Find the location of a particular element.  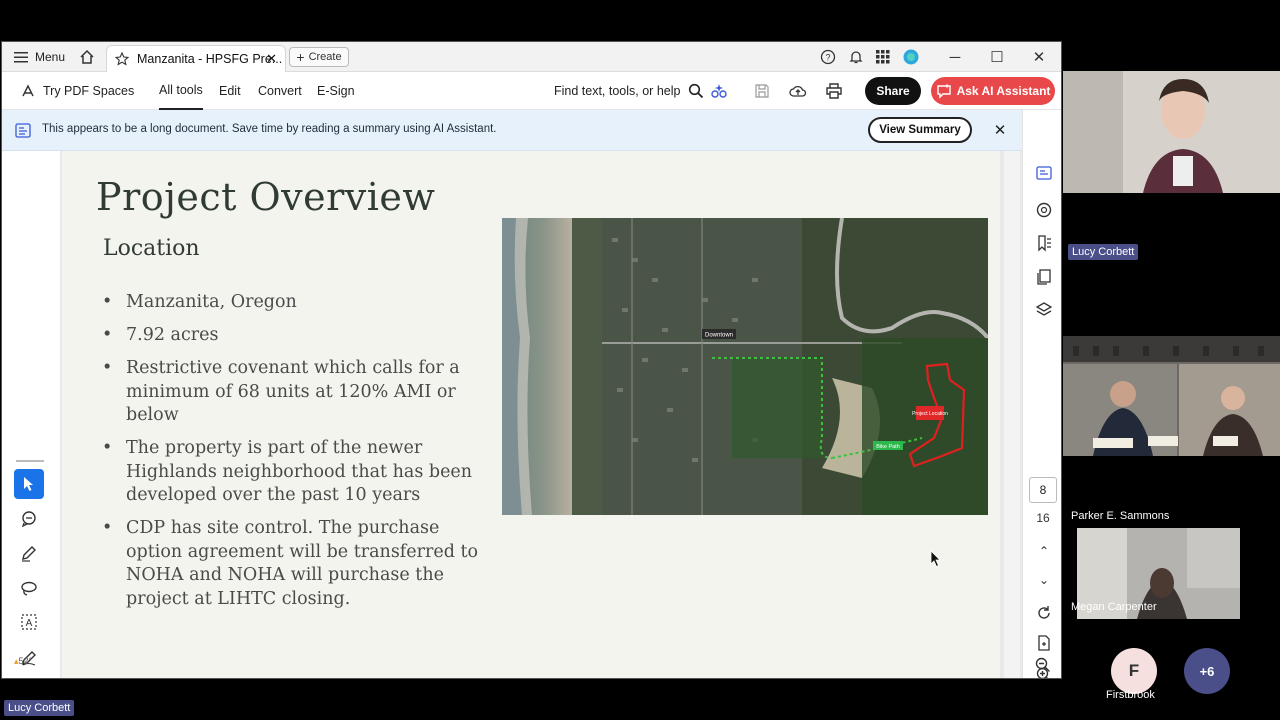

tab-document: Manzanita - HPSFG Pre... ✕ is located at coordinates (196, 58).